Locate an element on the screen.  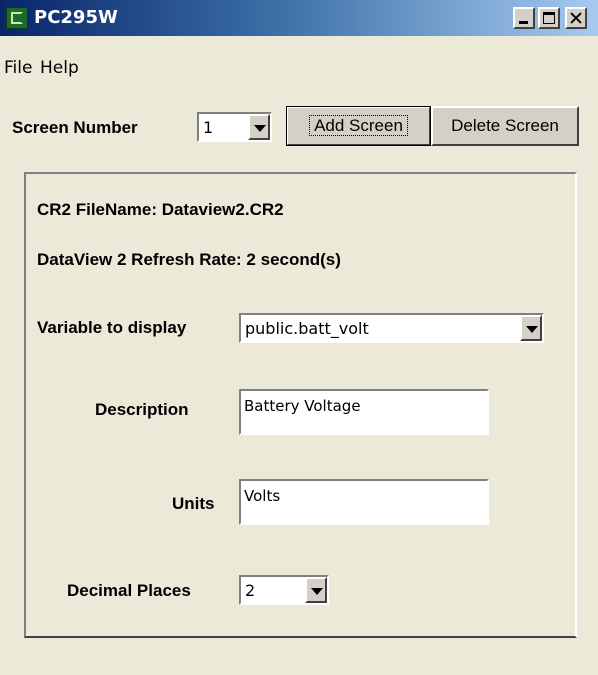
units-label: Units is located at coordinates (193, 503).